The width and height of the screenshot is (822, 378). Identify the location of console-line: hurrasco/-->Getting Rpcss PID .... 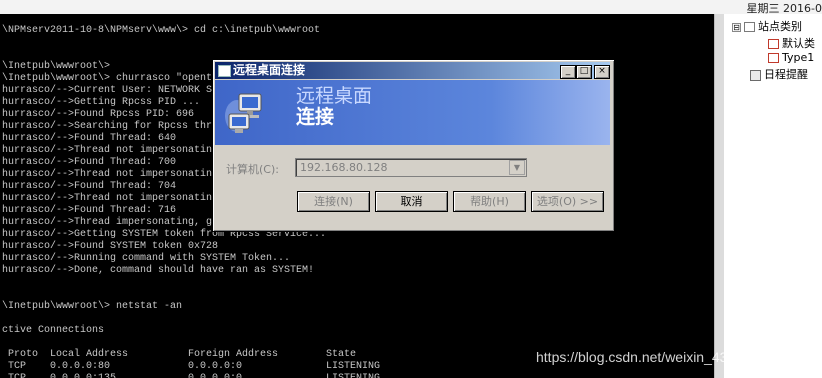
(101, 102).